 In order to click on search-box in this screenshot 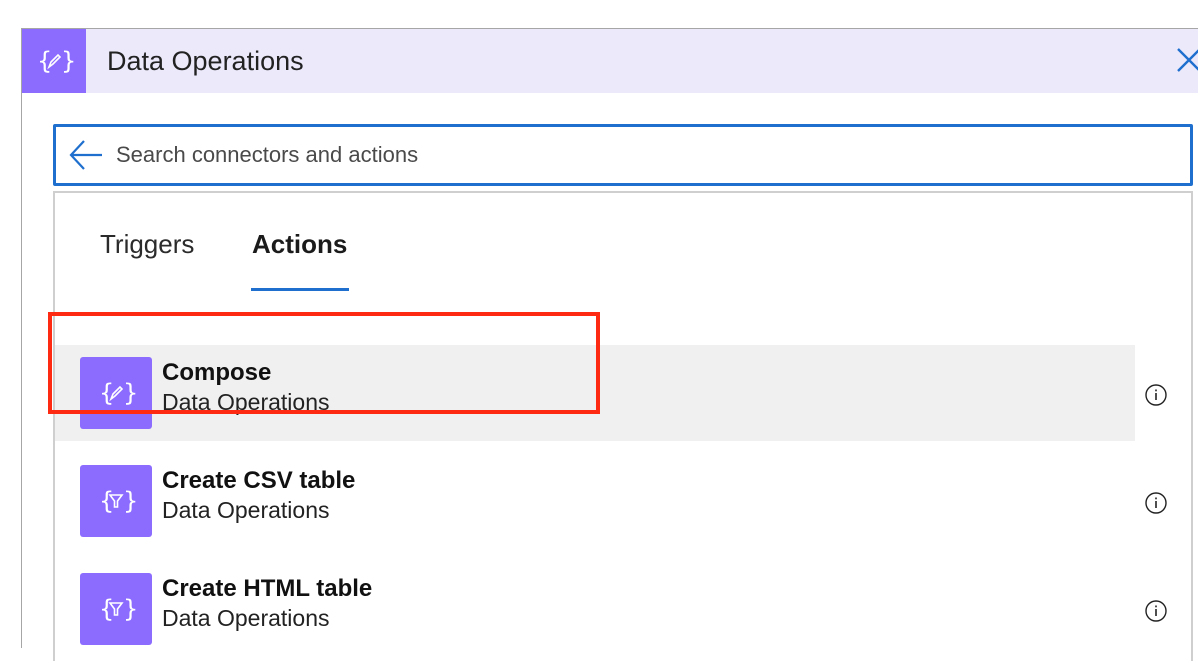, I will do `click(623, 155)`.